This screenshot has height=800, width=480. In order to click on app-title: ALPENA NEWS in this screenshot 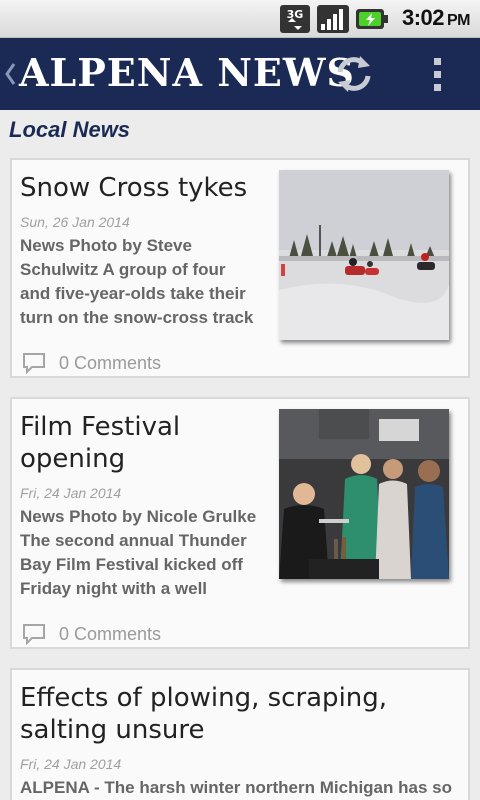, I will do `click(187, 73)`.